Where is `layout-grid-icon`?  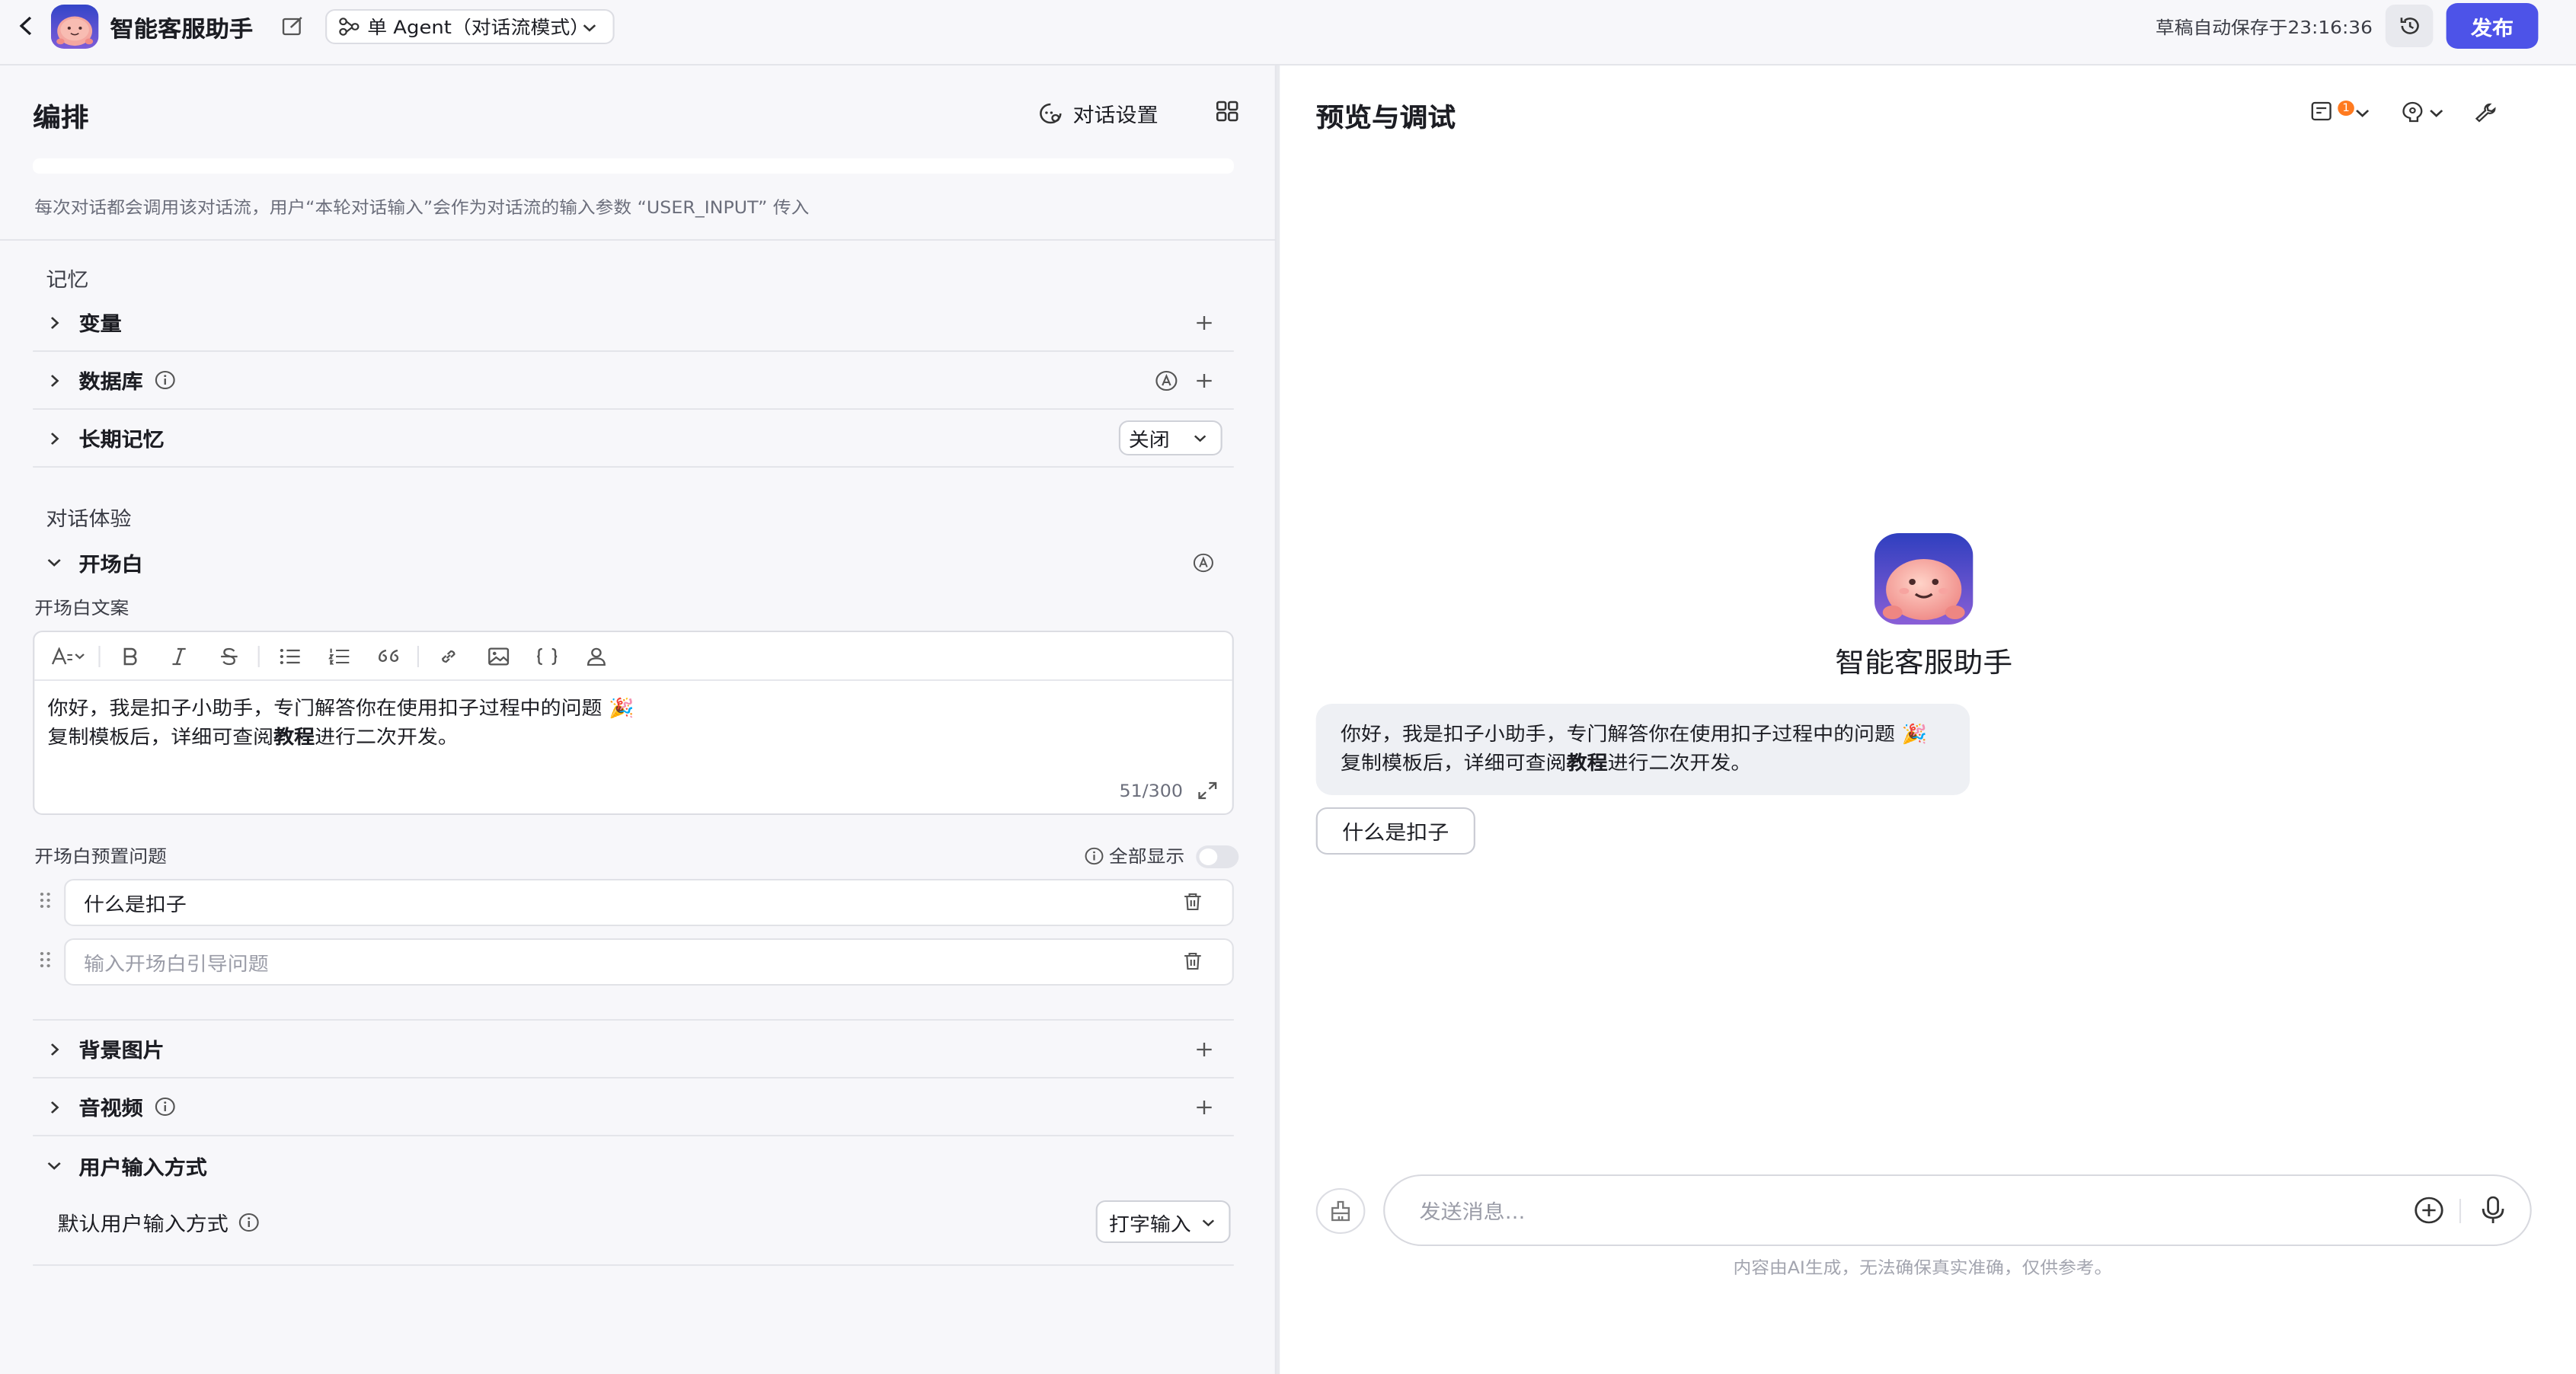 layout-grid-icon is located at coordinates (1227, 111).